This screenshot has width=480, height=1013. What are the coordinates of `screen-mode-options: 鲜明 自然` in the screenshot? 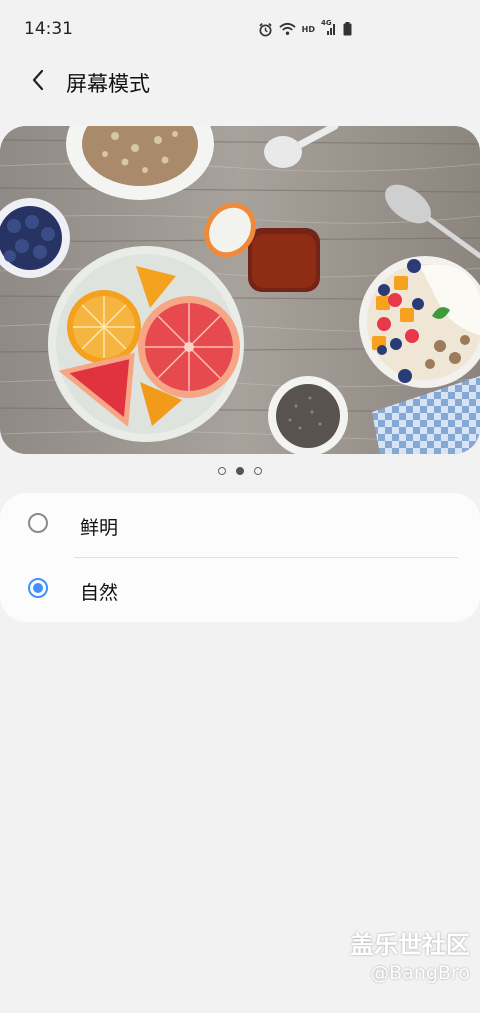 It's located at (240, 557).